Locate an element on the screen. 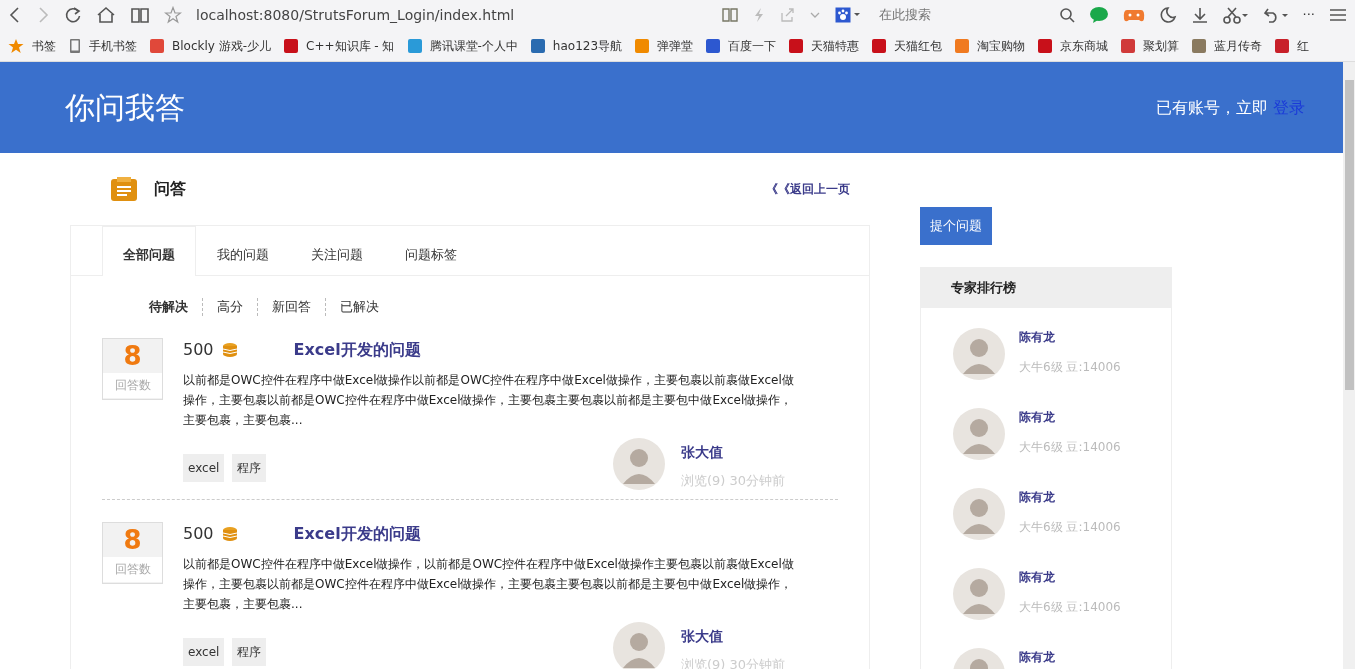  back-icon is located at coordinates (15, 15).